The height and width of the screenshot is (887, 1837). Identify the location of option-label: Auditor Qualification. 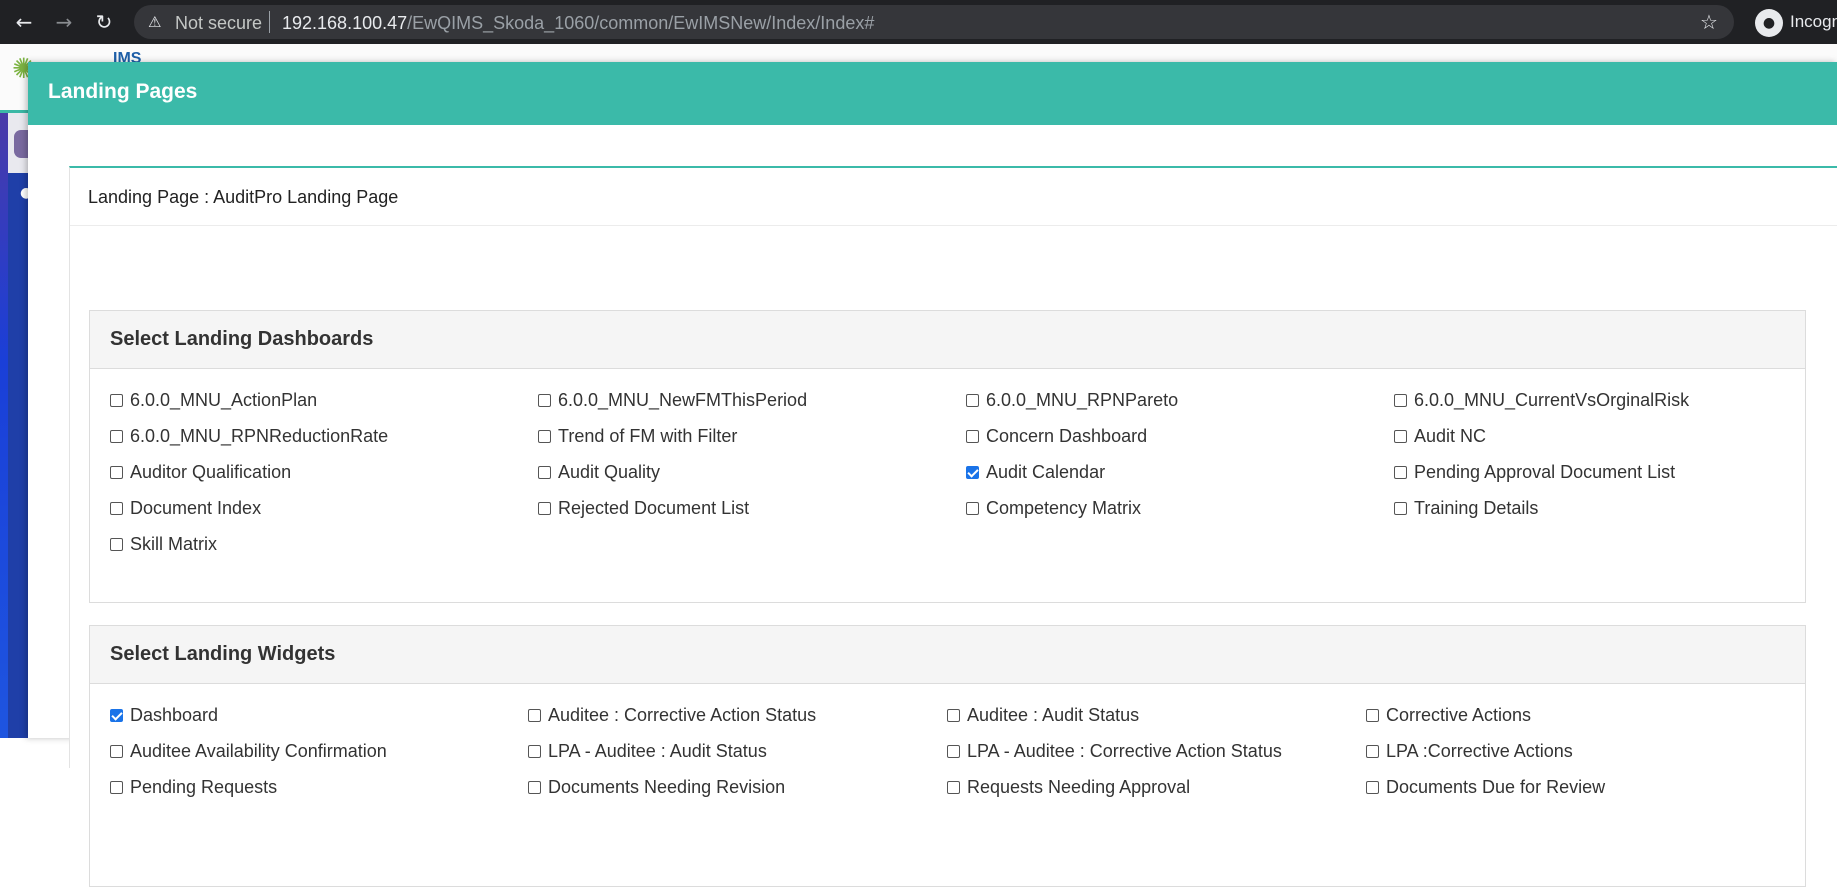
(210, 472).